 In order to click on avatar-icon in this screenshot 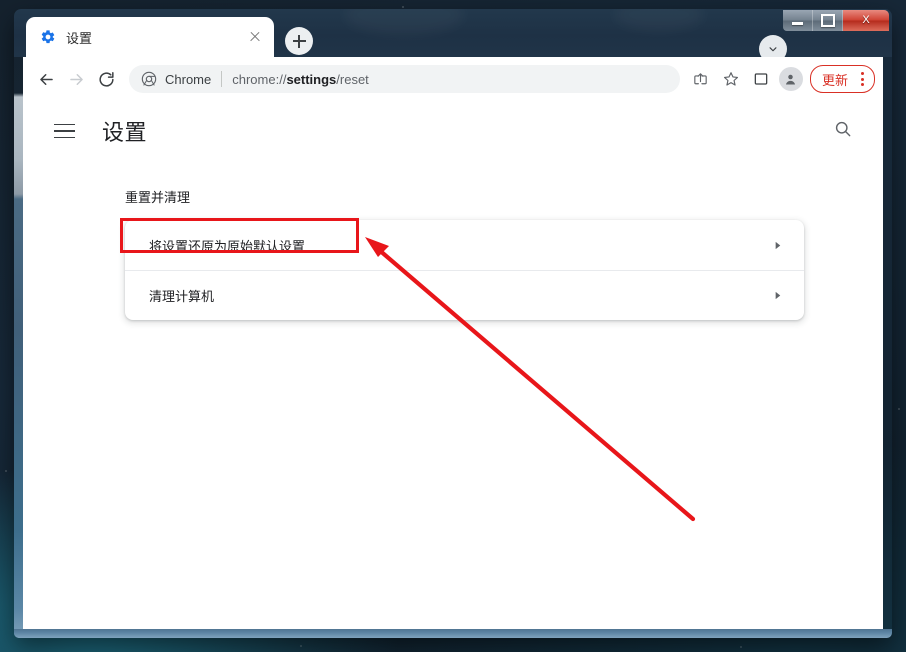, I will do `click(791, 79)`.